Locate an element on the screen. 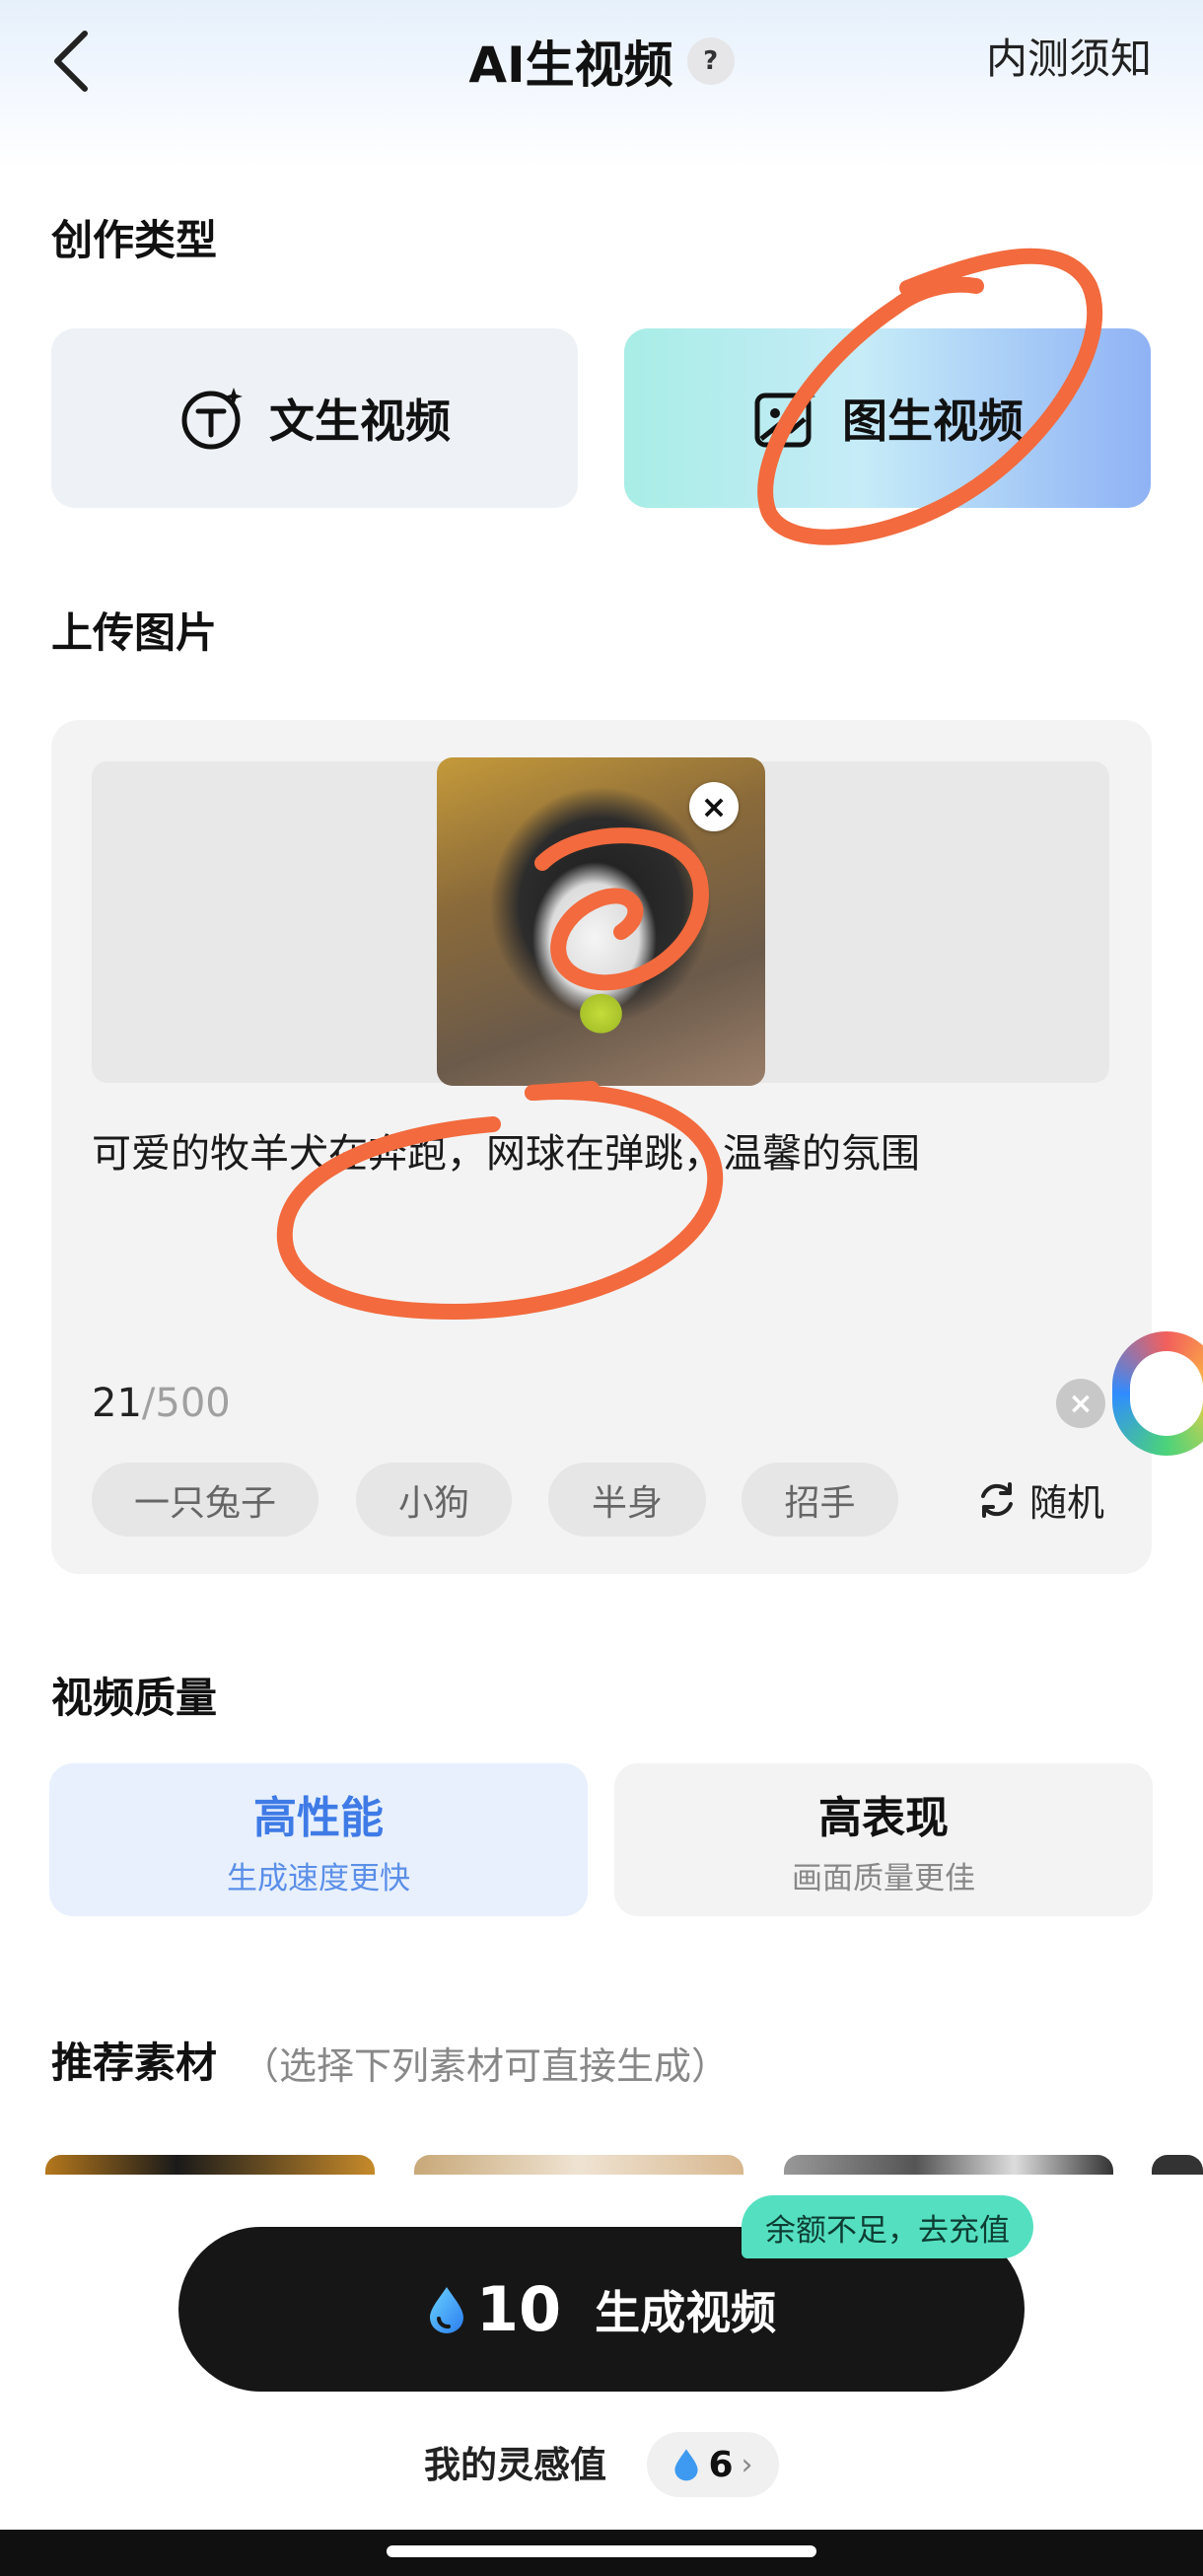 This screenshot has height=2576, width=1203. quality-label: 视频质量 is located at coordinates (134, 1698).